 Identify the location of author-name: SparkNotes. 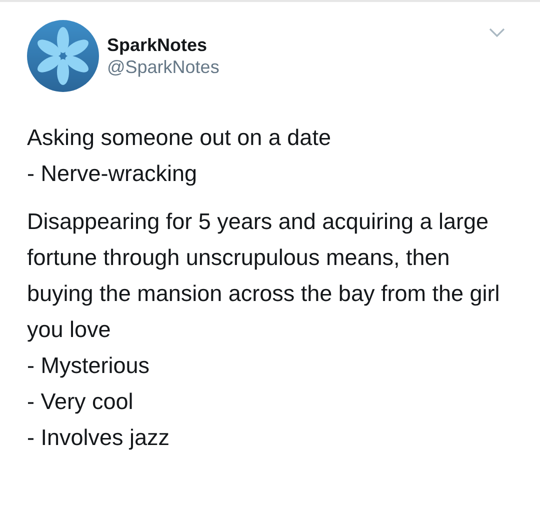
(157, 45).